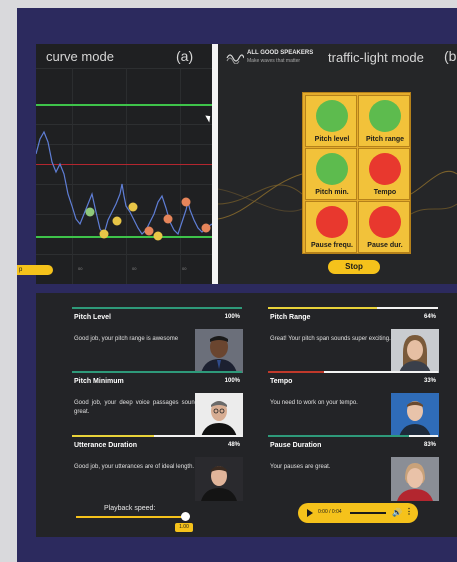 The width and height of the screenshot is (457, 562). Describe the element at coordinates (385, 245) in the screenshot. I see `cell-label: Pause dur.` at that location.